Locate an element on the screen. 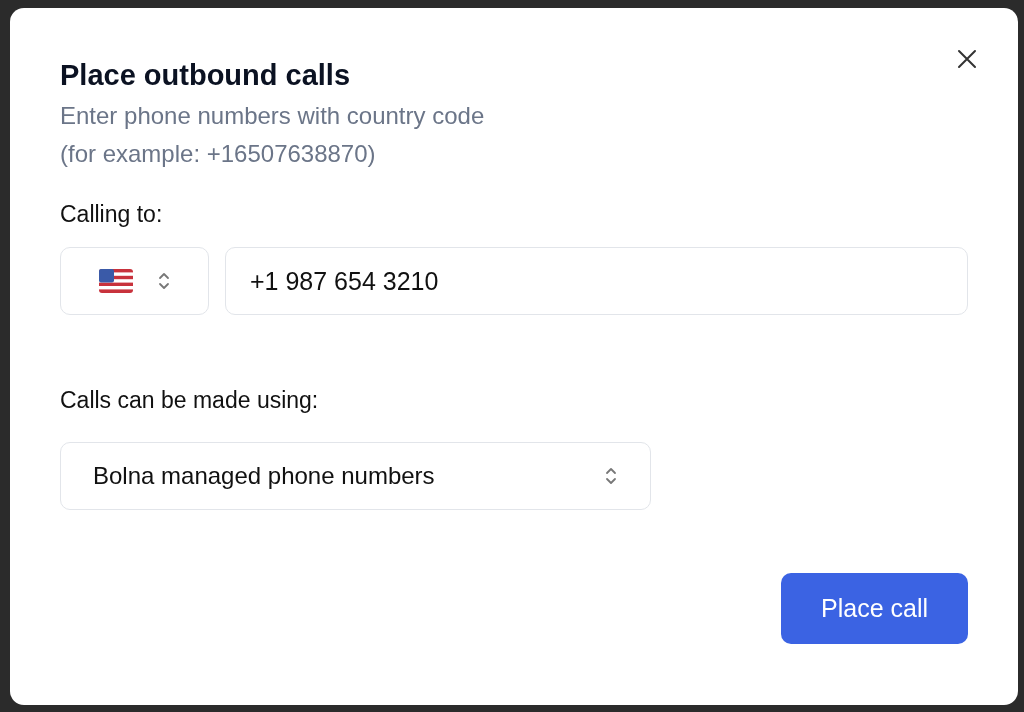 Image resolution: width=1024 pixels, height=712 pixels. dialog-title: Place outbound calls is located at coordinates (206, 75).